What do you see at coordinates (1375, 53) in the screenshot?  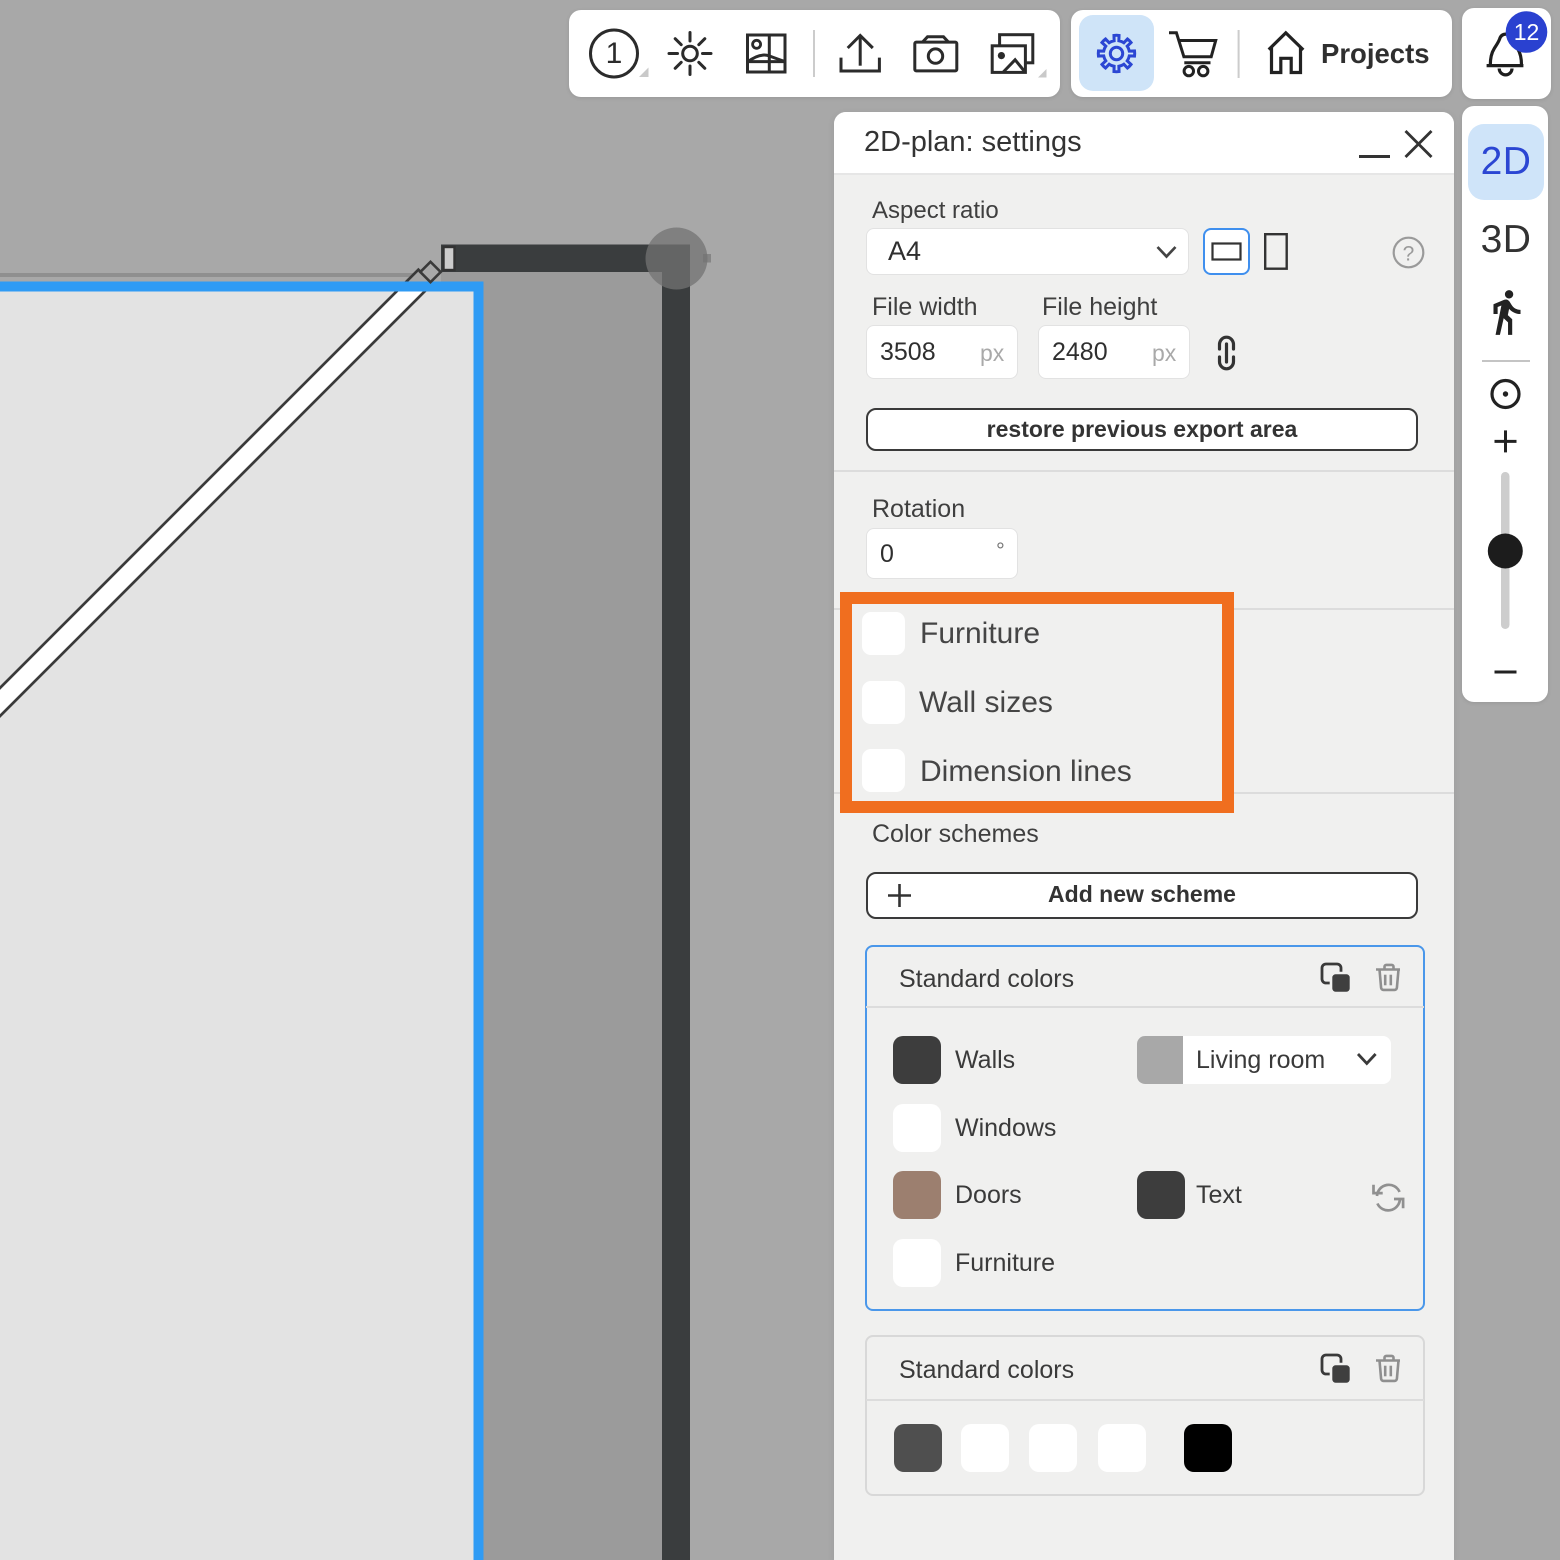 I see `svg-text: Projects` at bounding box center [1375, 53].